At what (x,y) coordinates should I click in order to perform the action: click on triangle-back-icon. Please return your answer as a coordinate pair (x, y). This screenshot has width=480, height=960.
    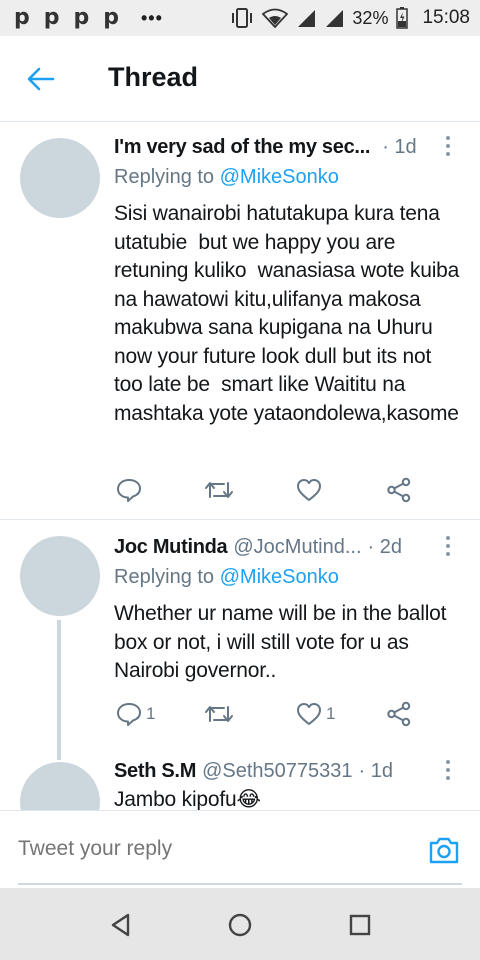
    Looking at the image, I should click on (120, 925).